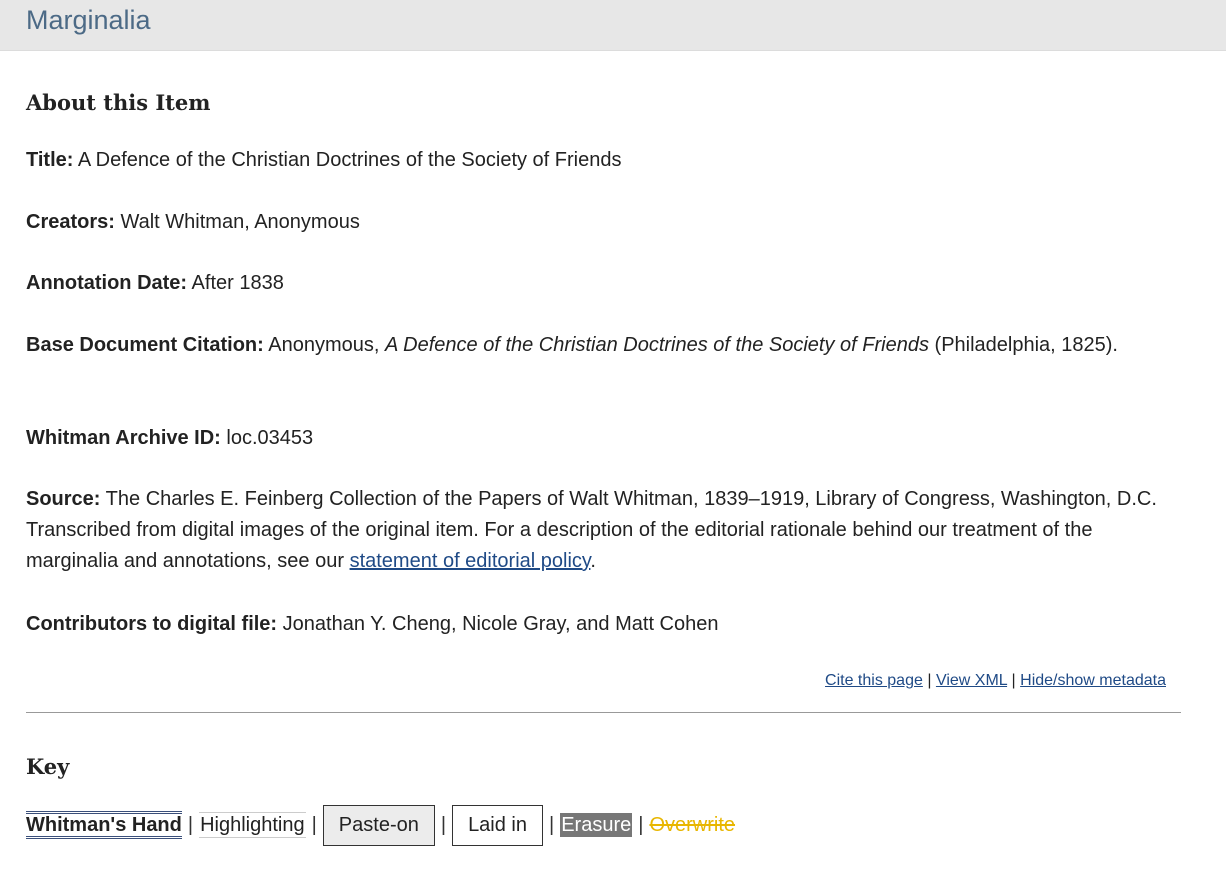 The width and height of the screenshot is (1226, 872). What do you see at coordinates (104, 825) in the screenshot?
I see `key-whitmans-hand: Whitman's Hand` at bounding box center [104, 825].